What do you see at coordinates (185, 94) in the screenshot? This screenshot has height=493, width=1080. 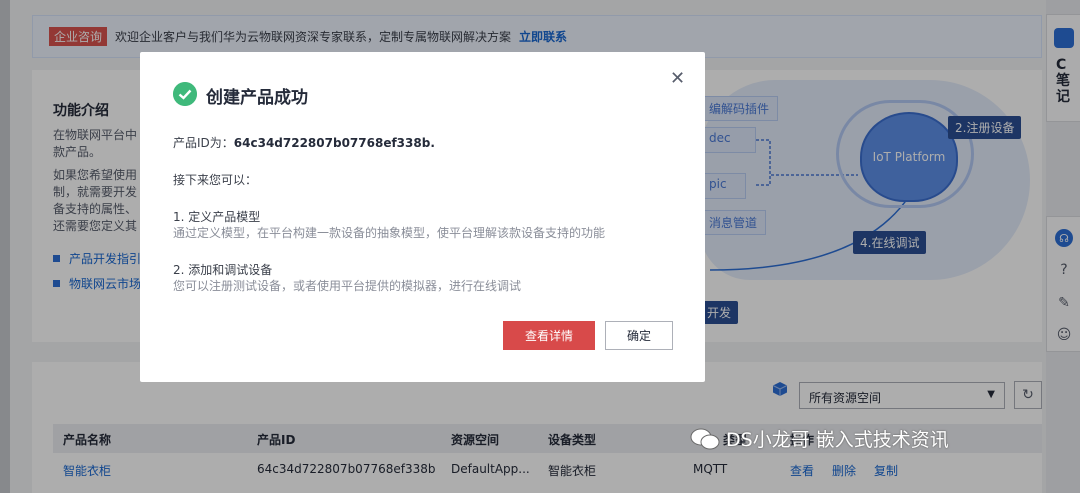 I see `success-check-icon` at bounding box center [185, 94].